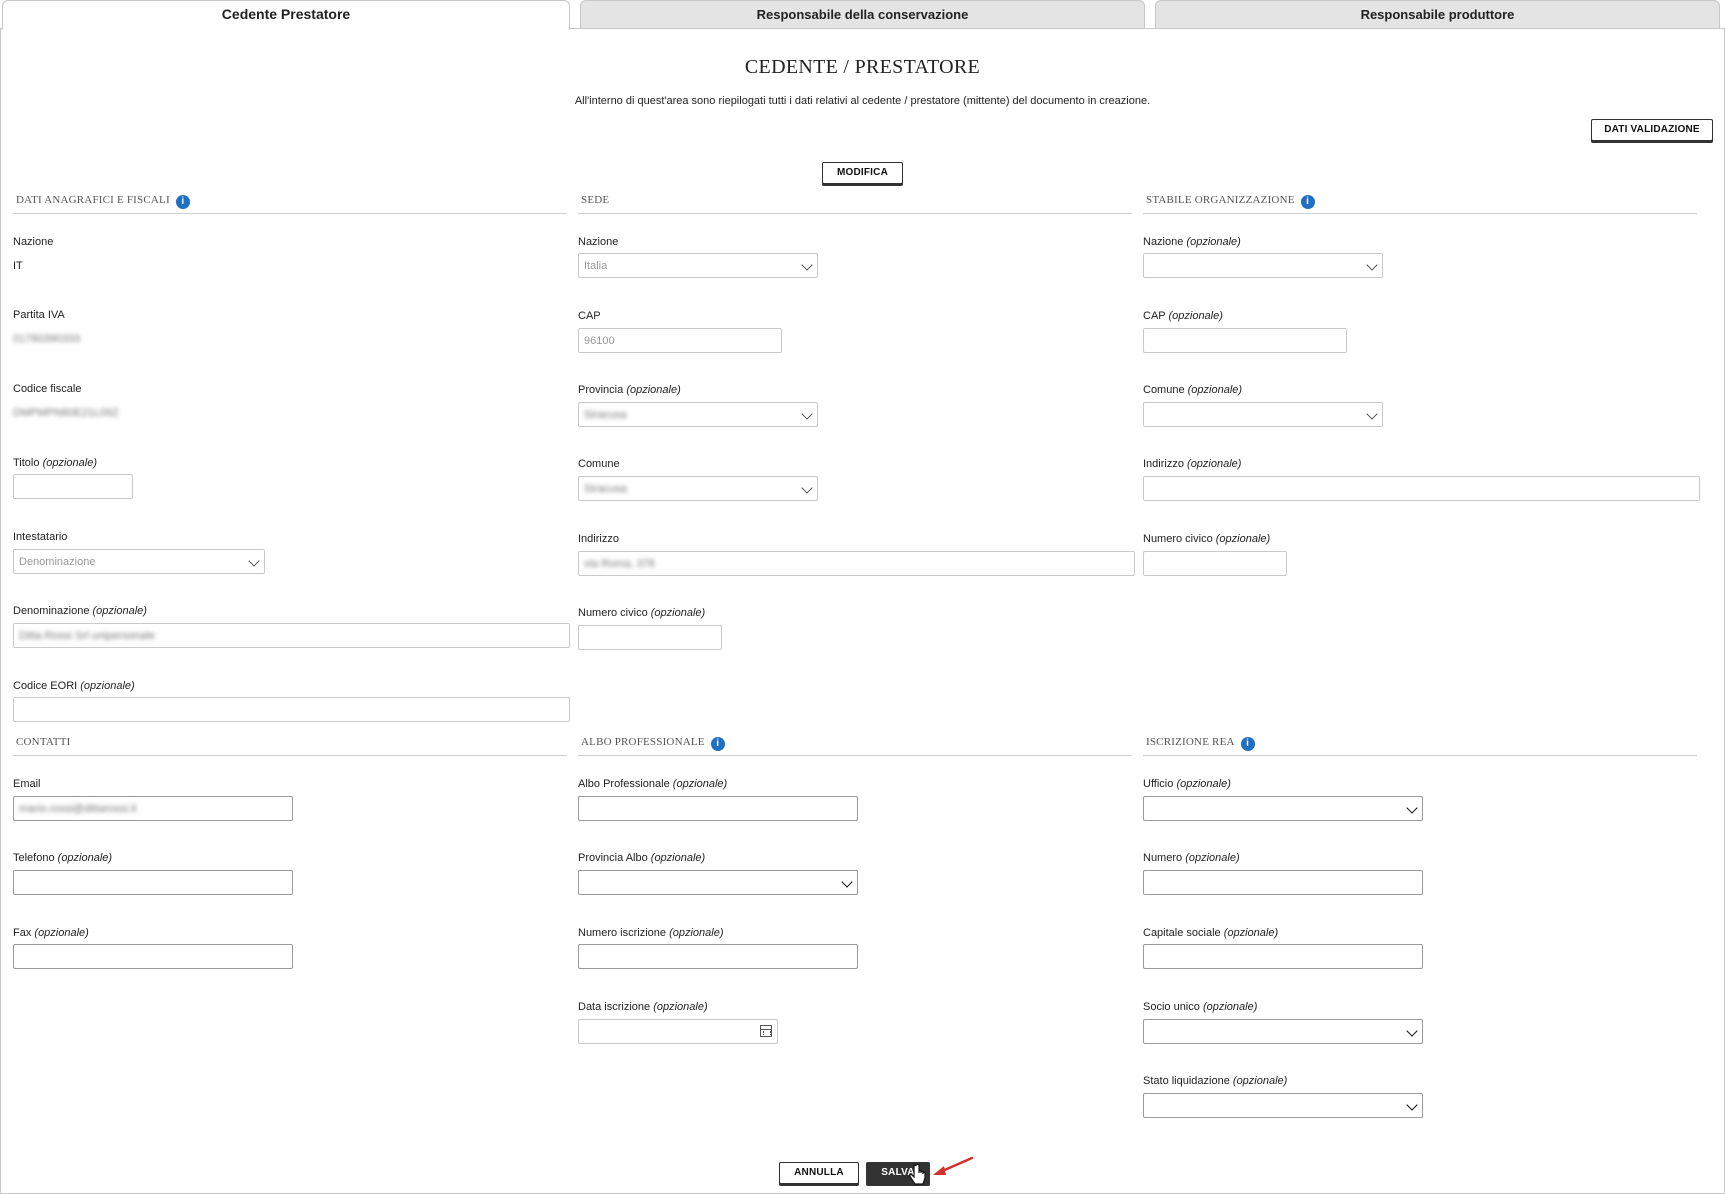  I want to click on socio-unico-select, so click(1283, 1031).